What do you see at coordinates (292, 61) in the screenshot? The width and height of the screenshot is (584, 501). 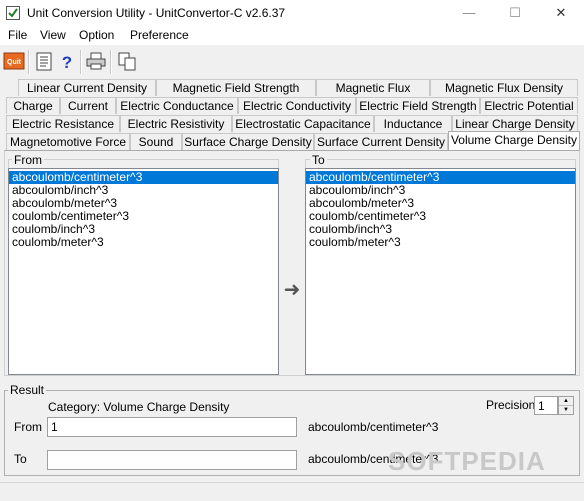 I see `toolbar: Quit ?` at bounding box center [292, 61].